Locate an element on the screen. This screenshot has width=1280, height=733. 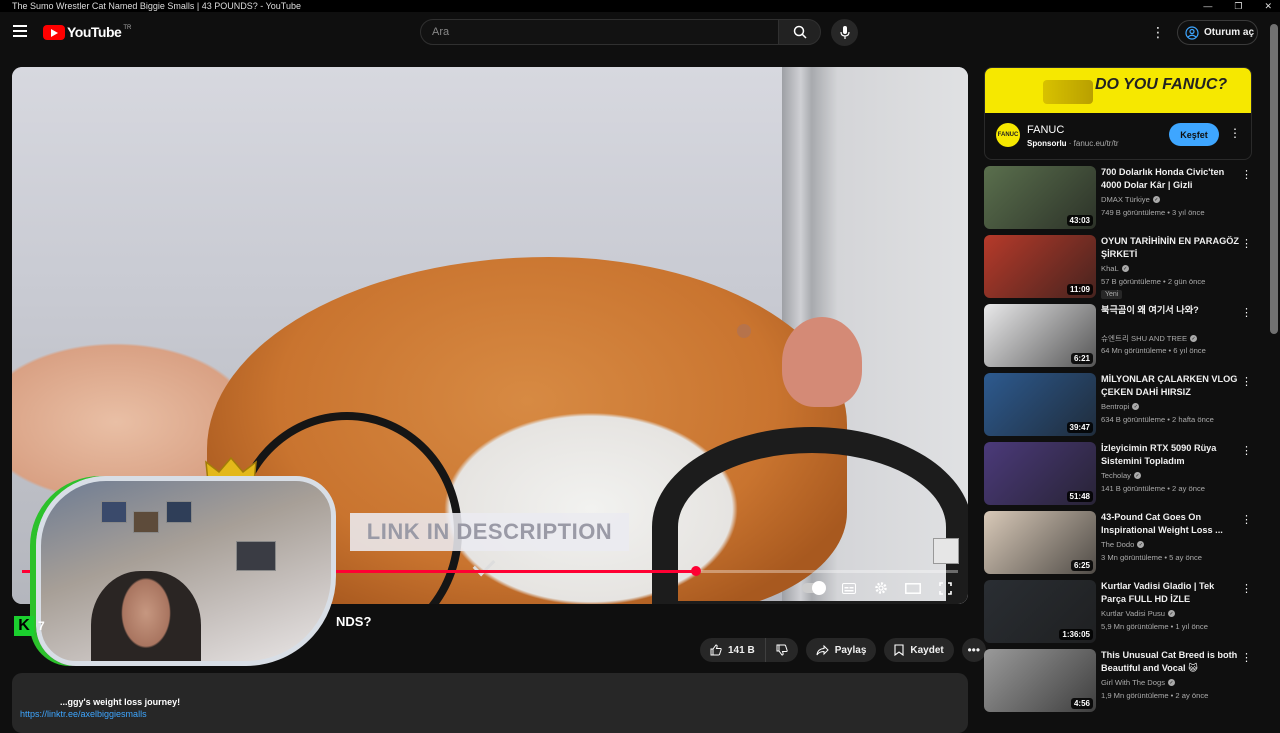
scrubber-handle is located at coordinates (695, 571).